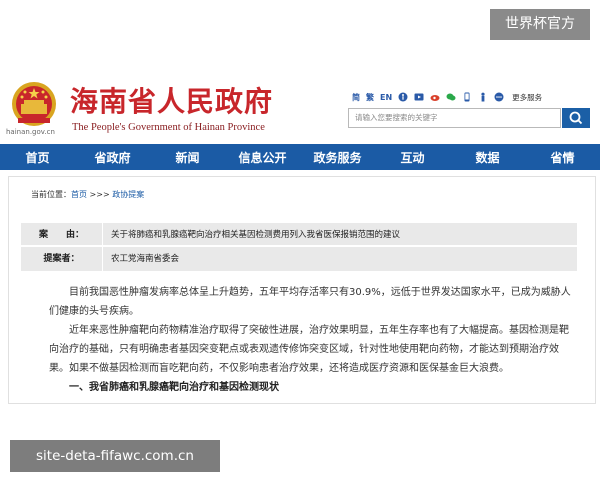 The height and width of the screenshot is (480, 600). What do you see at coordinates (435, 97) in the screenshot?
I see `weibo-icon` at bounding box center [435, 97].